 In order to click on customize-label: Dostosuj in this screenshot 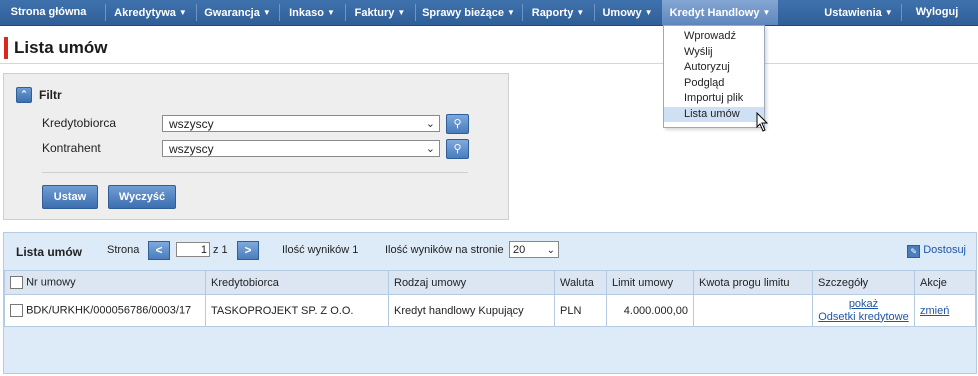, I will do `click(944, 250)`.